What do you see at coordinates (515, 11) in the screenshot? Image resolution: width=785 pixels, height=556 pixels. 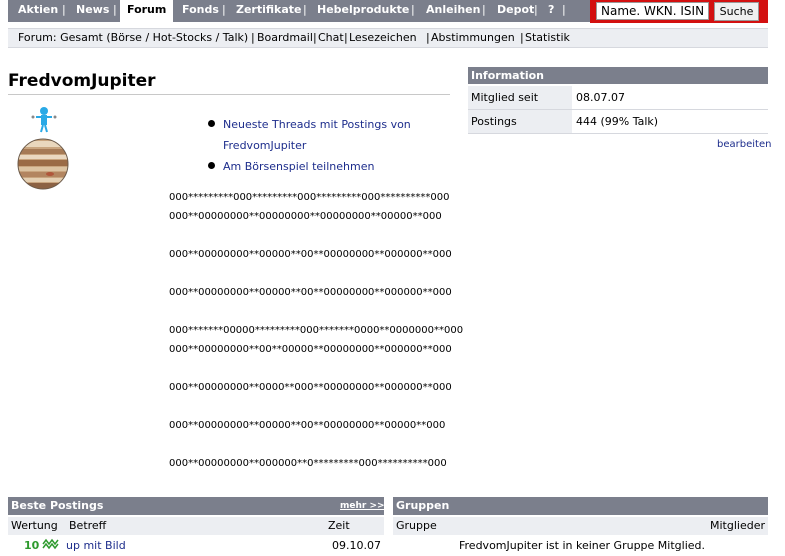 I see `tab-depot: Depot` at bounding box center [515, 11].